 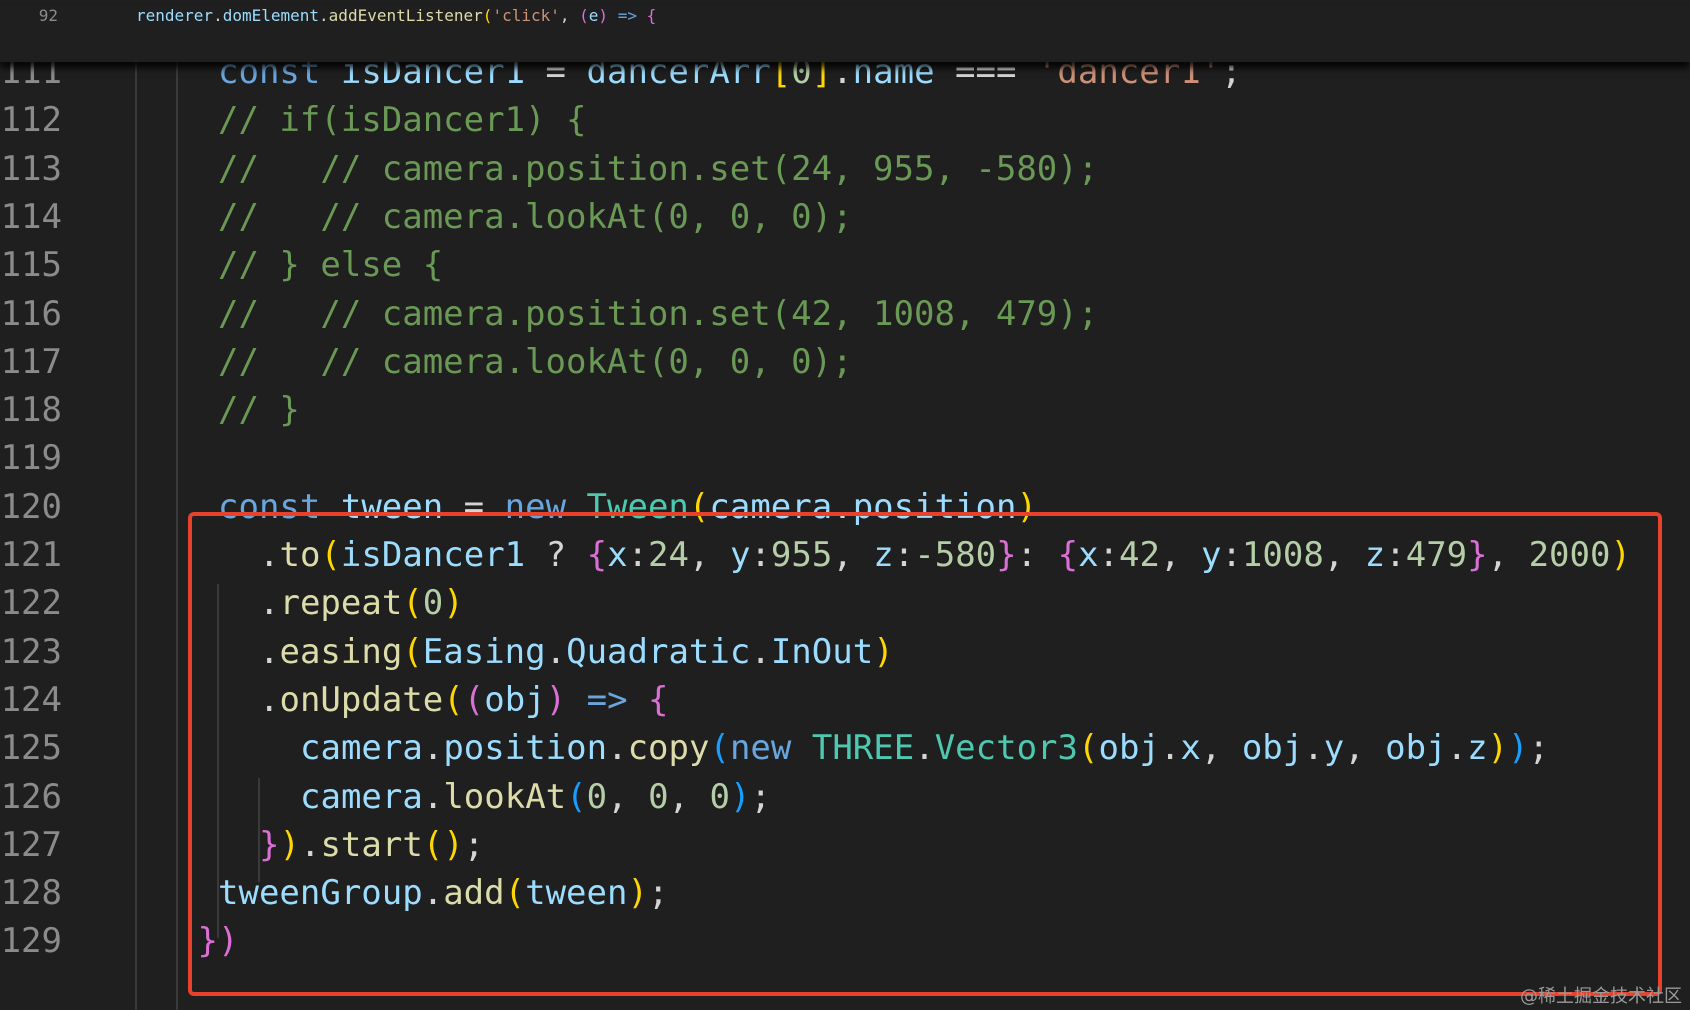 I want to click on line-number: 126, so click(x=31, y=796).